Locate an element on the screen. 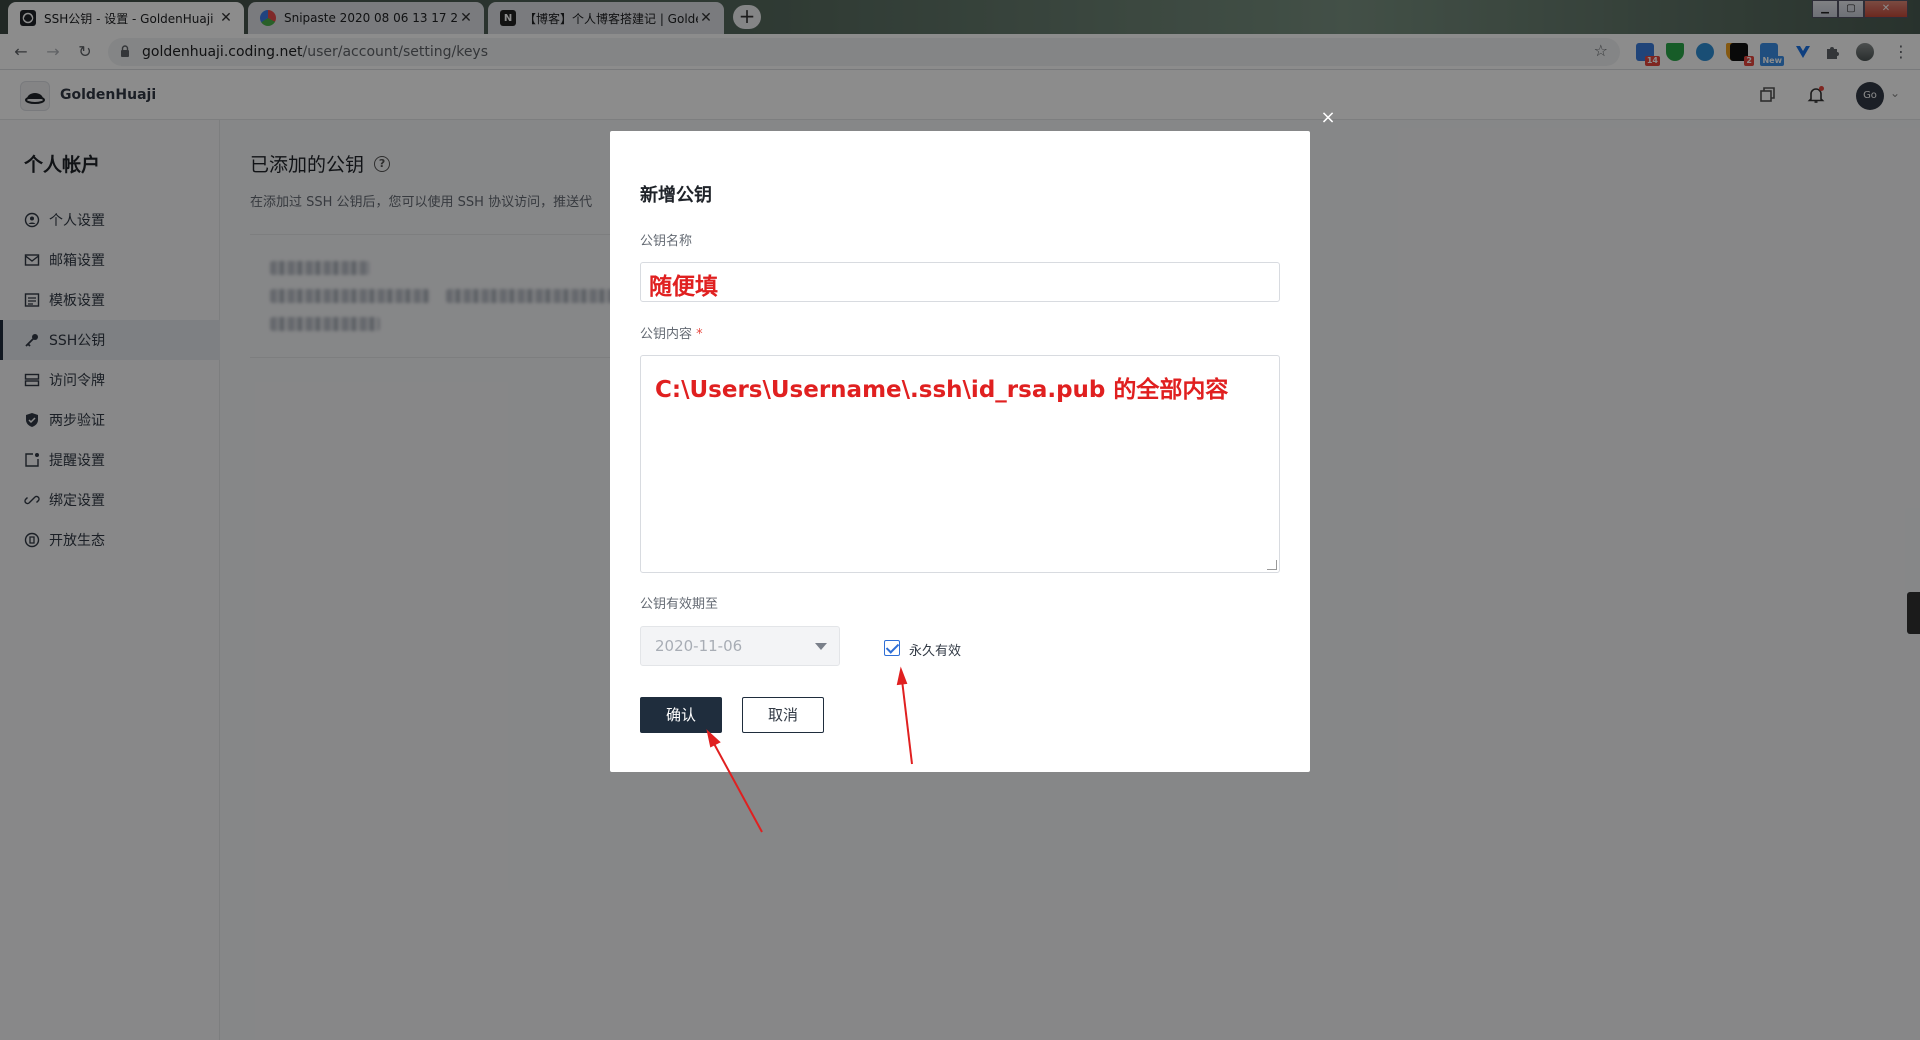 This screenshot has height=1040, width=1920. key-content-label: 公钥内容 * is located at coordinates (671, 332).